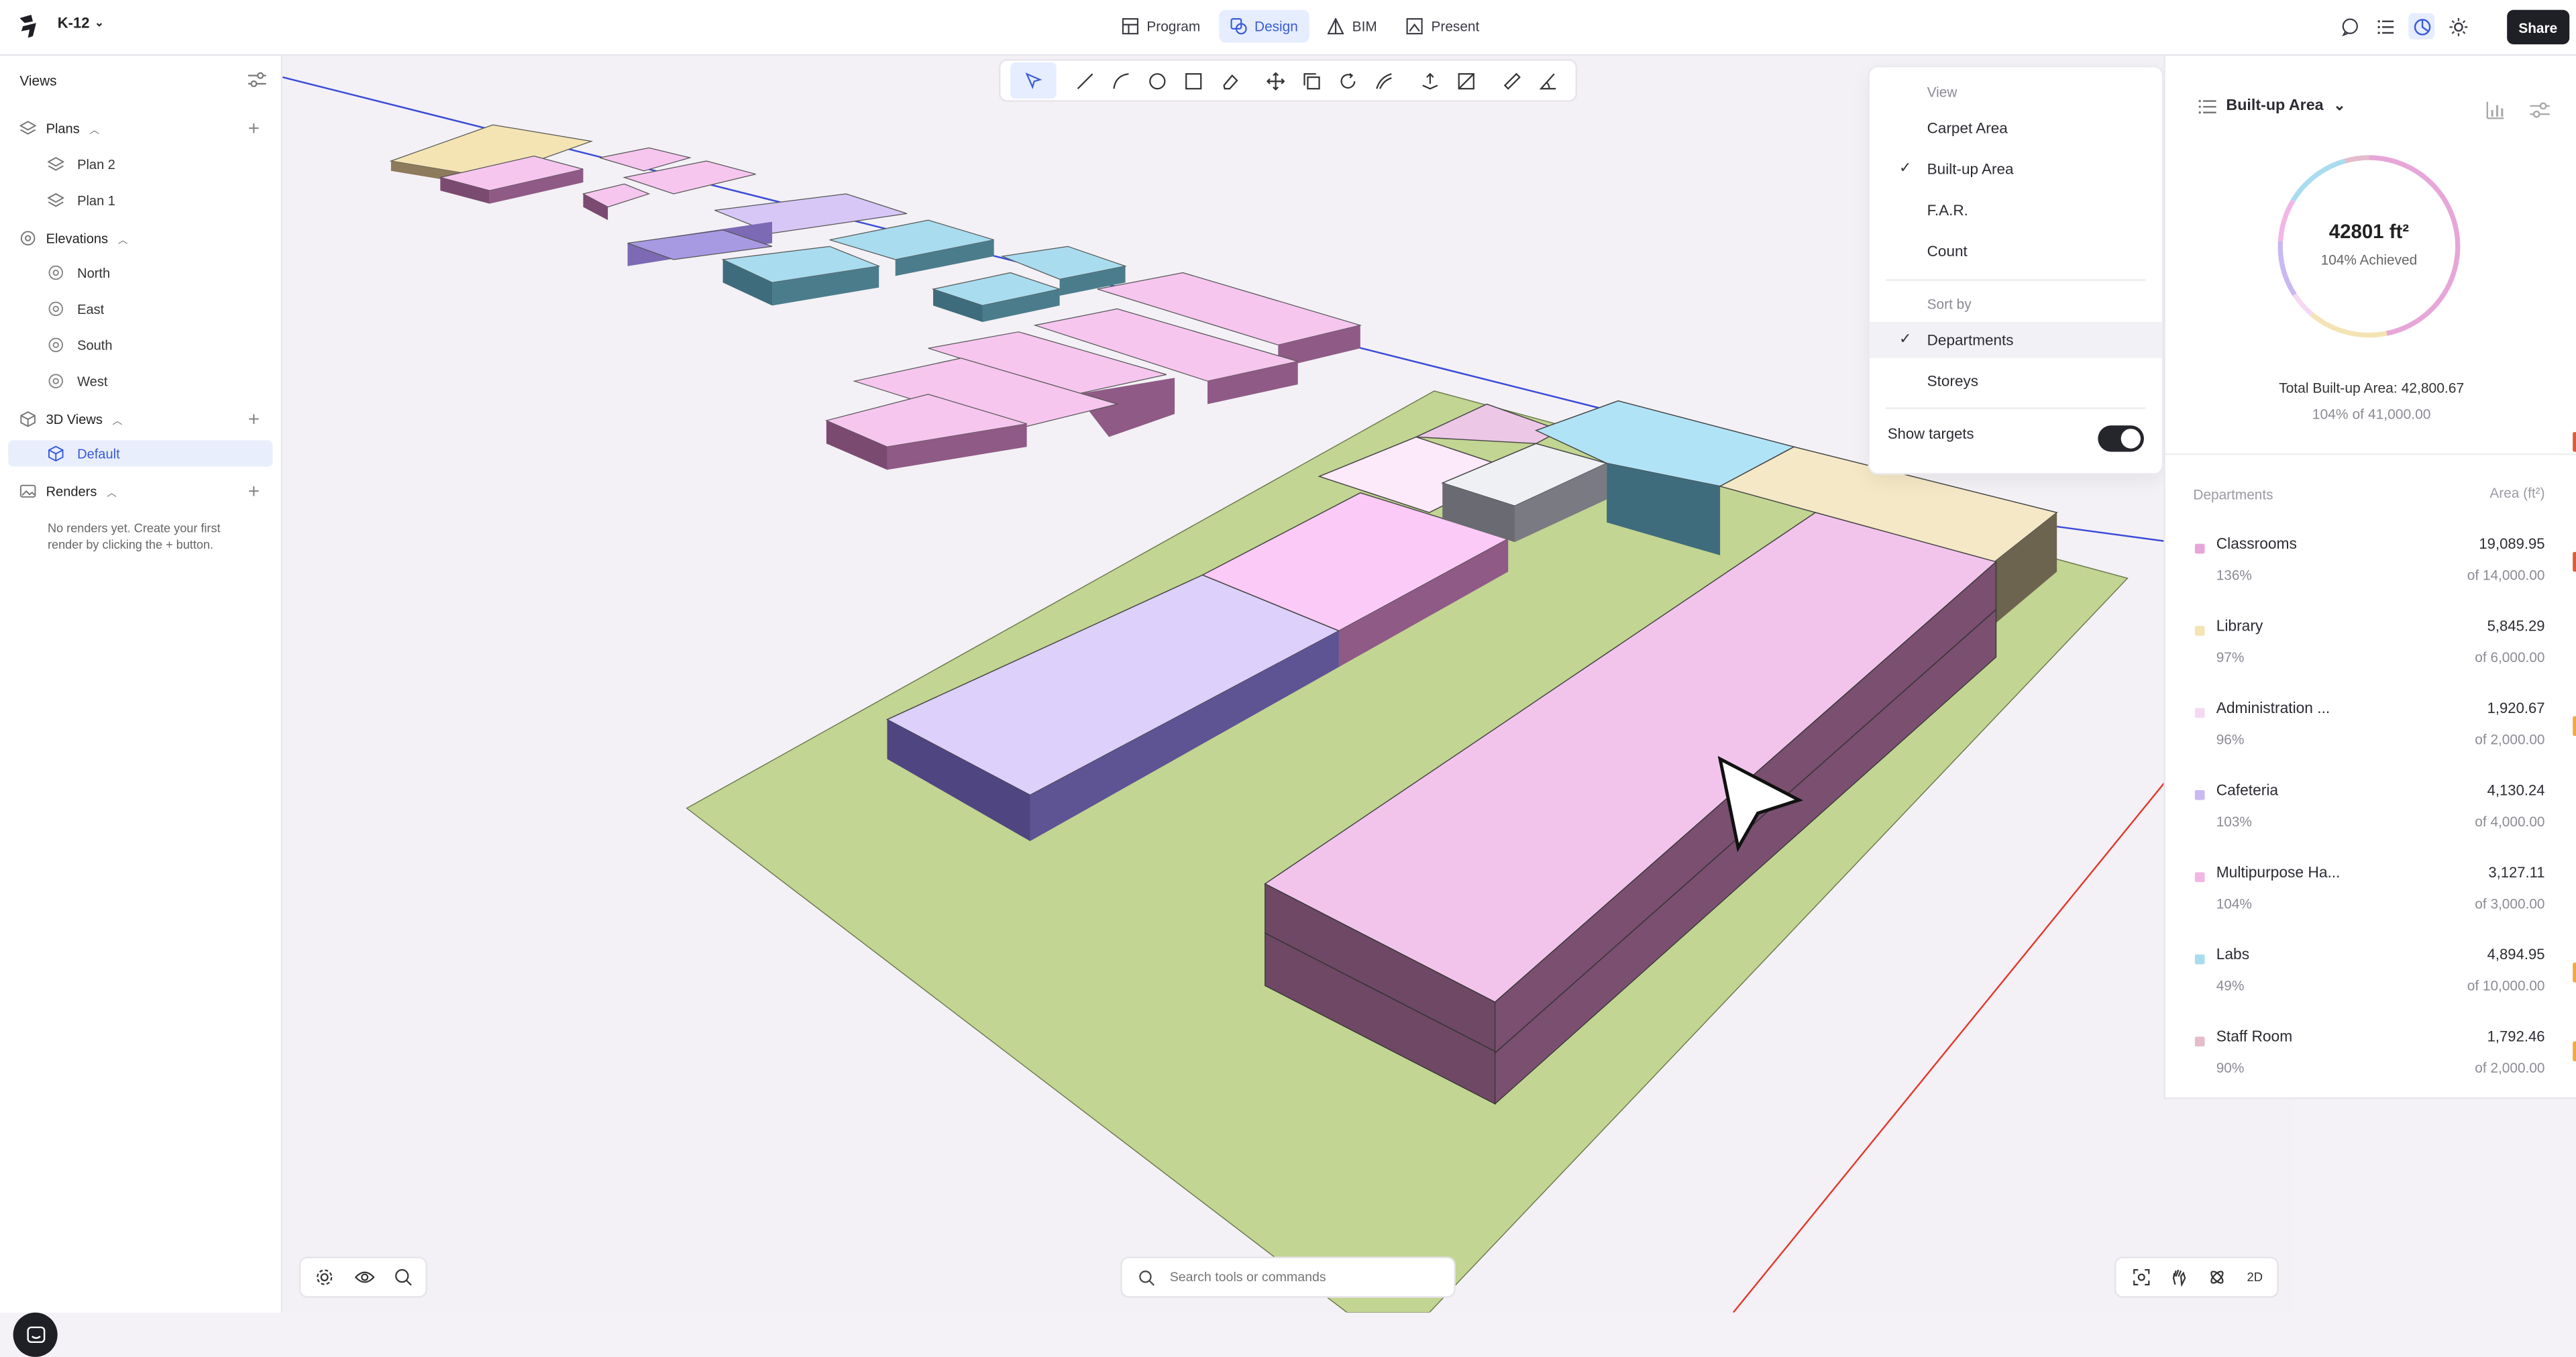 This screenshot has height=1357, width=2576. What do you see at coordinates (2506, 575) in the screenshot?
I see `department-target: of 14,000.00` at bounding box center [2506, 575].